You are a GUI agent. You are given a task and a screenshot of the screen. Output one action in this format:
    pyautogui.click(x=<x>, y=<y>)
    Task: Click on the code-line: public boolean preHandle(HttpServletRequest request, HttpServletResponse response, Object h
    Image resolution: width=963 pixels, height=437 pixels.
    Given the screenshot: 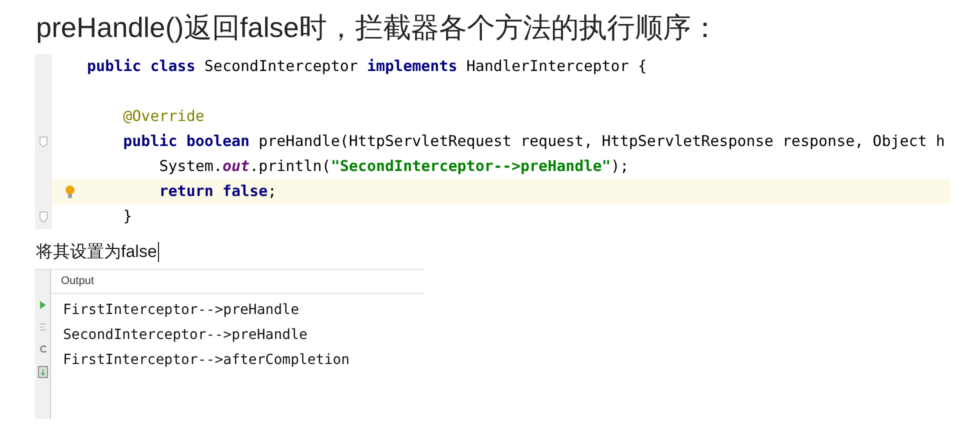 What is the action you would take?
    pyautogui.click(x=533, y=141)
    